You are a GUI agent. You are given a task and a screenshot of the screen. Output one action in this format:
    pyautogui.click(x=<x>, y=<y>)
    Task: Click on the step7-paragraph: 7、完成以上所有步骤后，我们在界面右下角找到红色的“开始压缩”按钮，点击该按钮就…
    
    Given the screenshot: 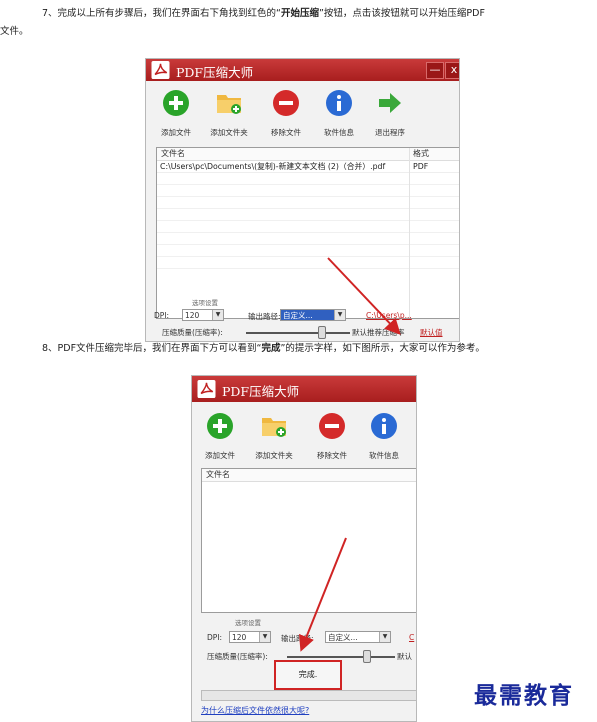 What is the action you would take?
    pyautogui.click(x=290, y=23)
    